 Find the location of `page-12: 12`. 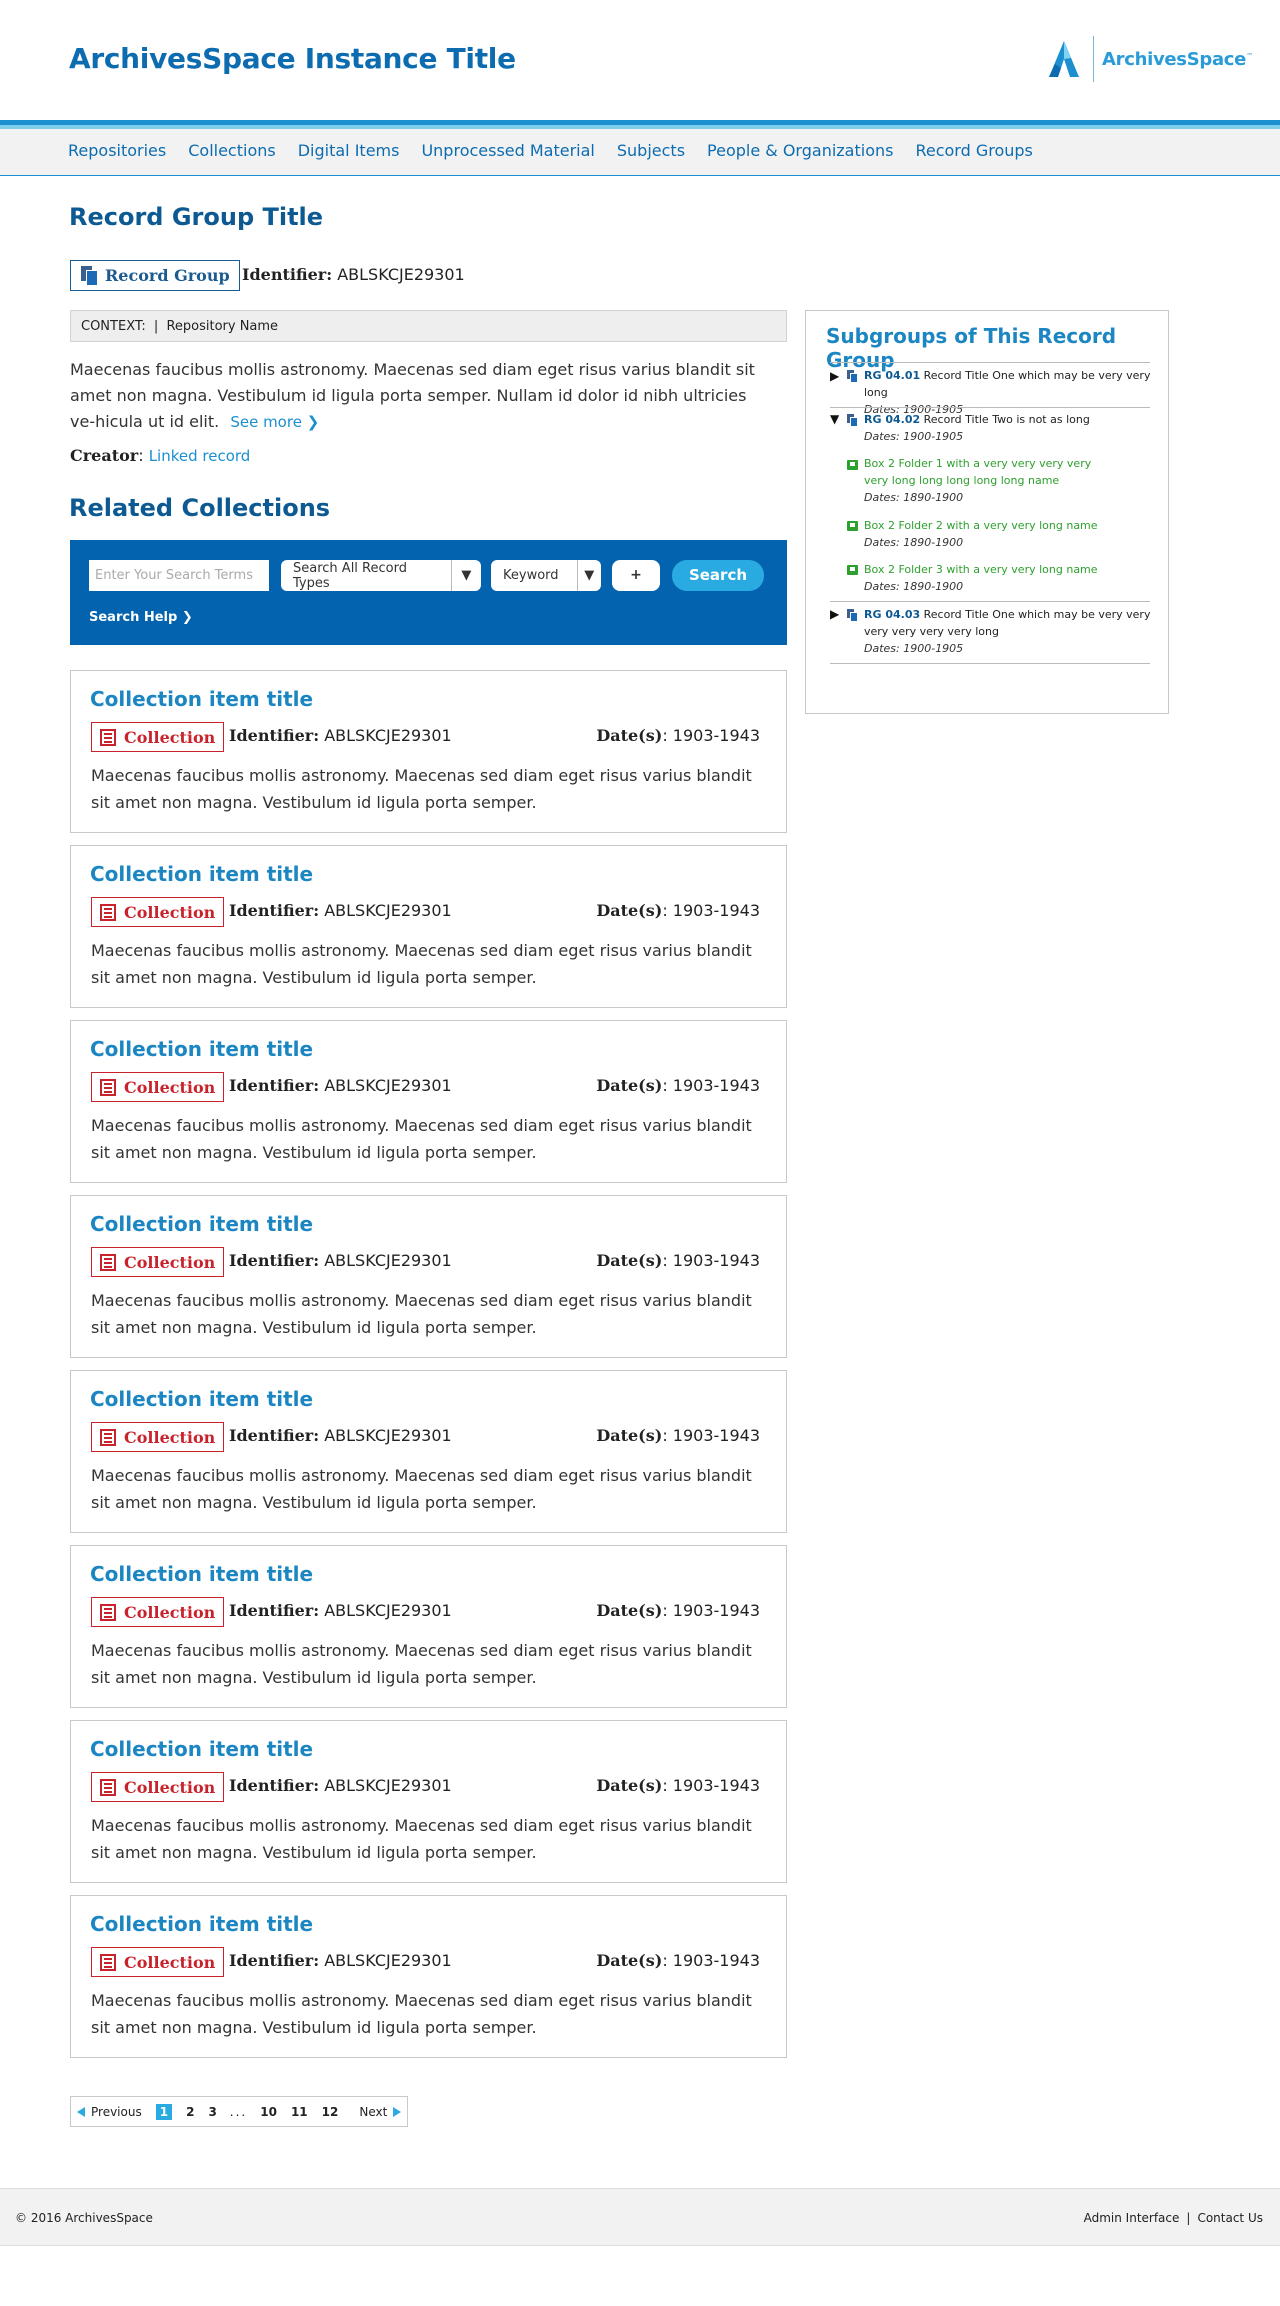

page-12: 12 is located at coordinates (330, 2112).